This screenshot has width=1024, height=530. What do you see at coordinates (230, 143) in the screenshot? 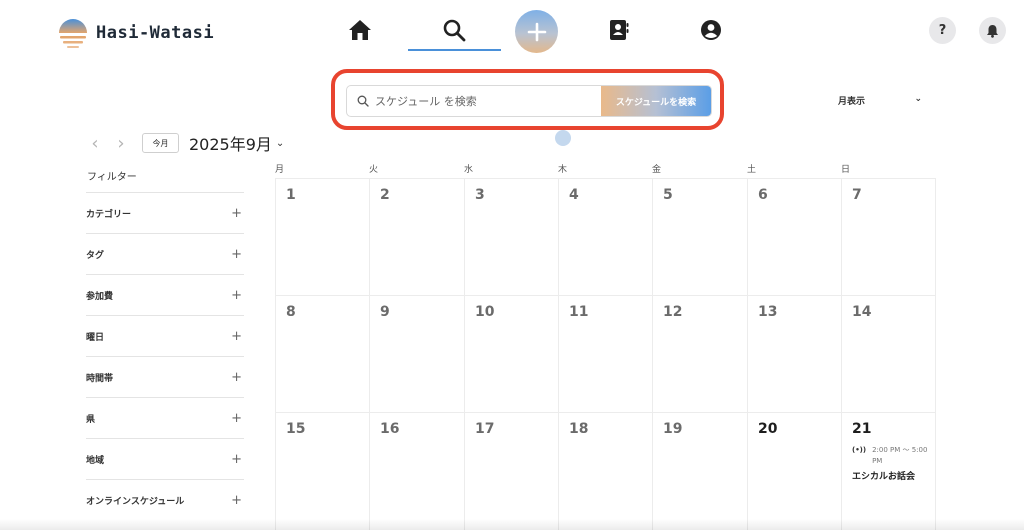
I see `month-title: 2025年9月` at bounding box center [230, 143].